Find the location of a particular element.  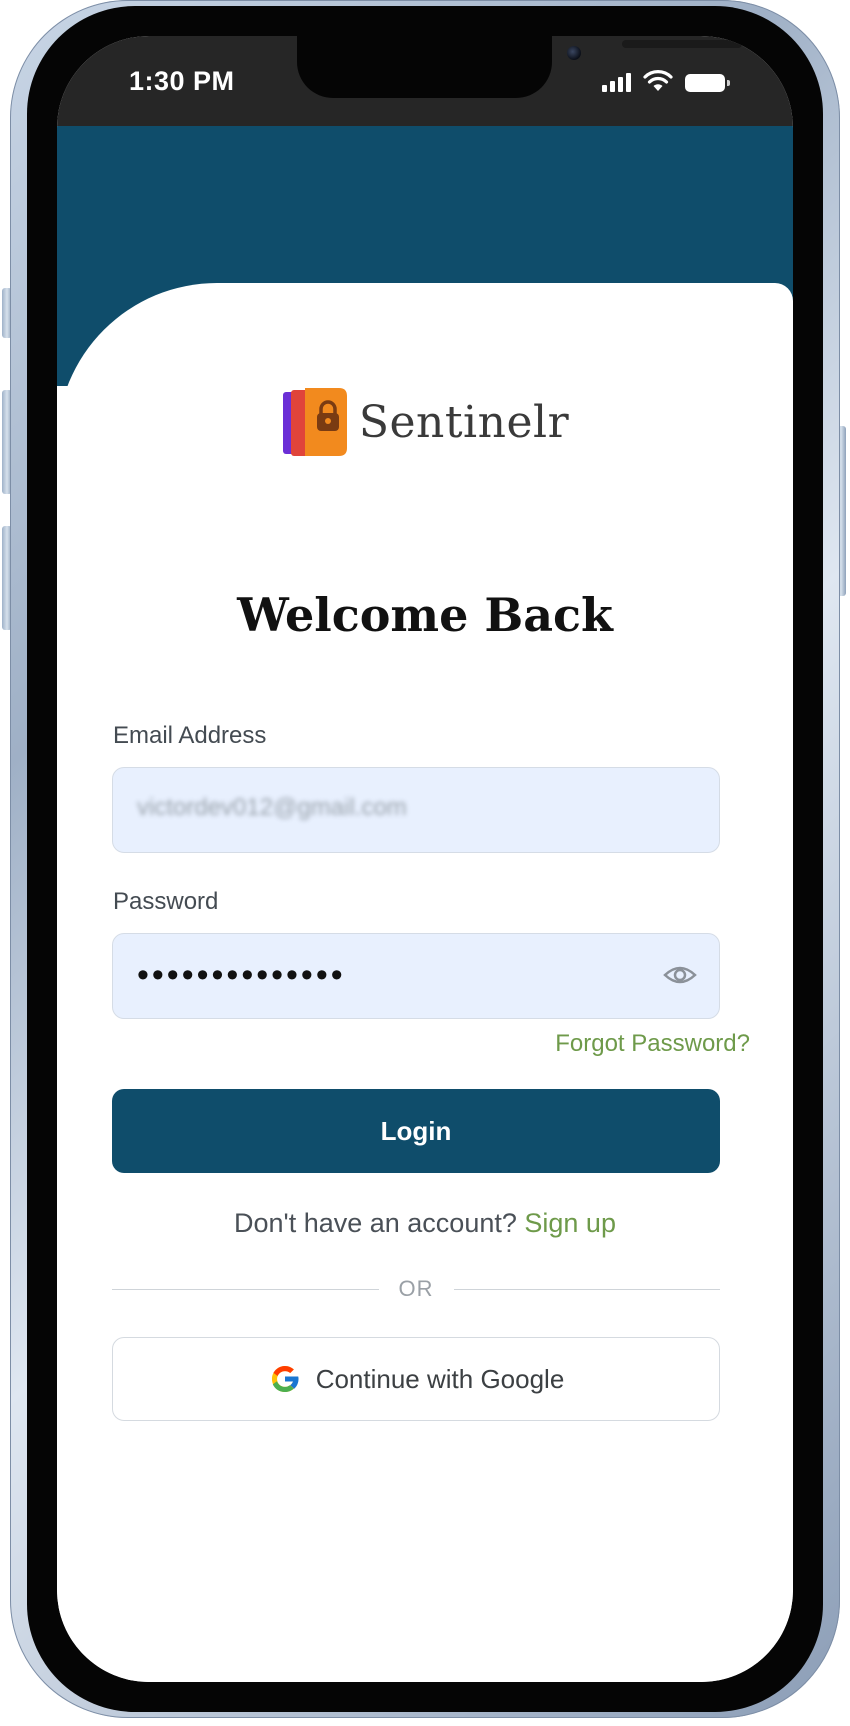

front-camera is located at coordinates (574, 53).